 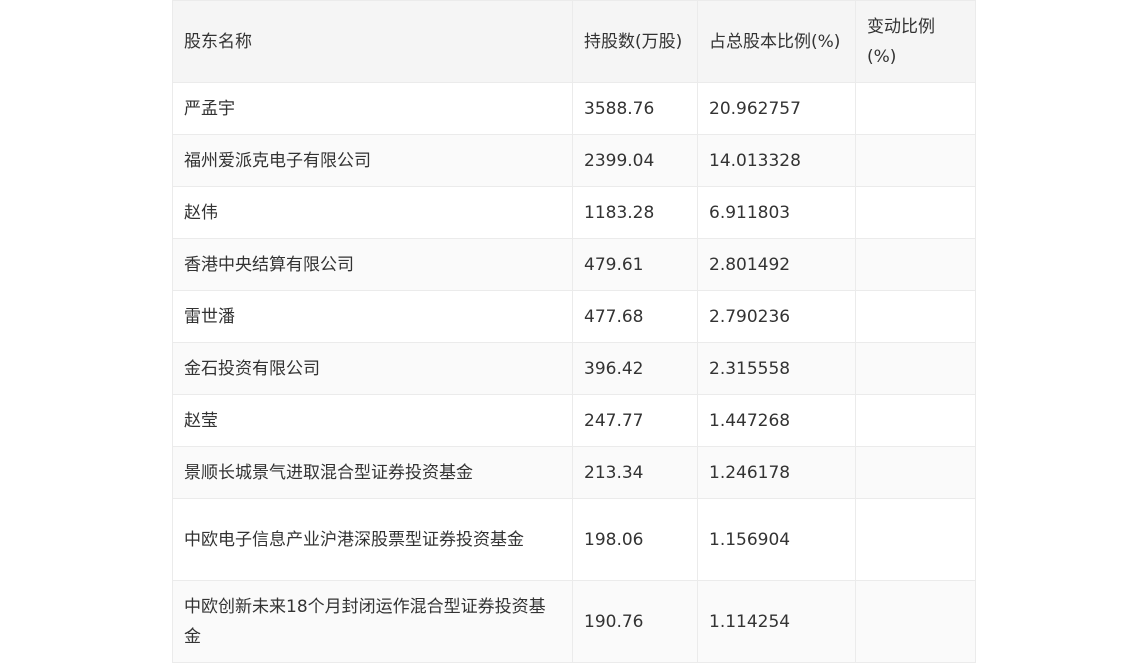 What do you see at coordinates (372, 108) in the screenshot?
I see `cell-shareholder-name: 严孟宇` at bounding box center [372, 108].